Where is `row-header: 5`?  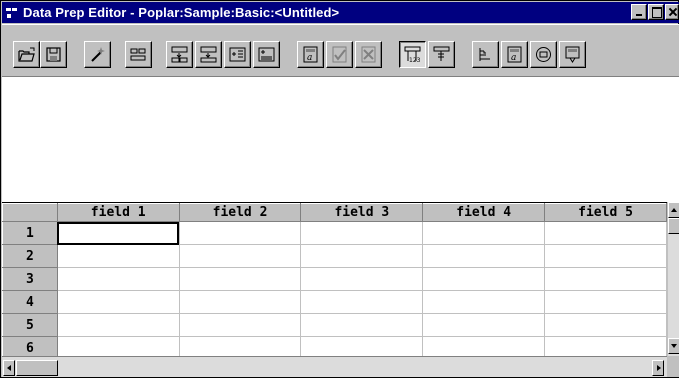
row-header: 5 is located at coordinates (30, 325).